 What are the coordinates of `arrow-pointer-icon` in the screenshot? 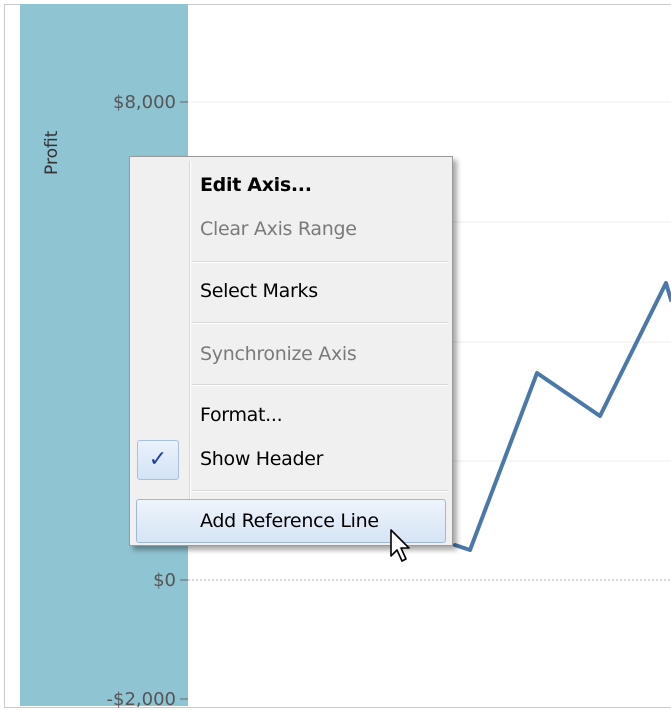 It's located at (400, 545).